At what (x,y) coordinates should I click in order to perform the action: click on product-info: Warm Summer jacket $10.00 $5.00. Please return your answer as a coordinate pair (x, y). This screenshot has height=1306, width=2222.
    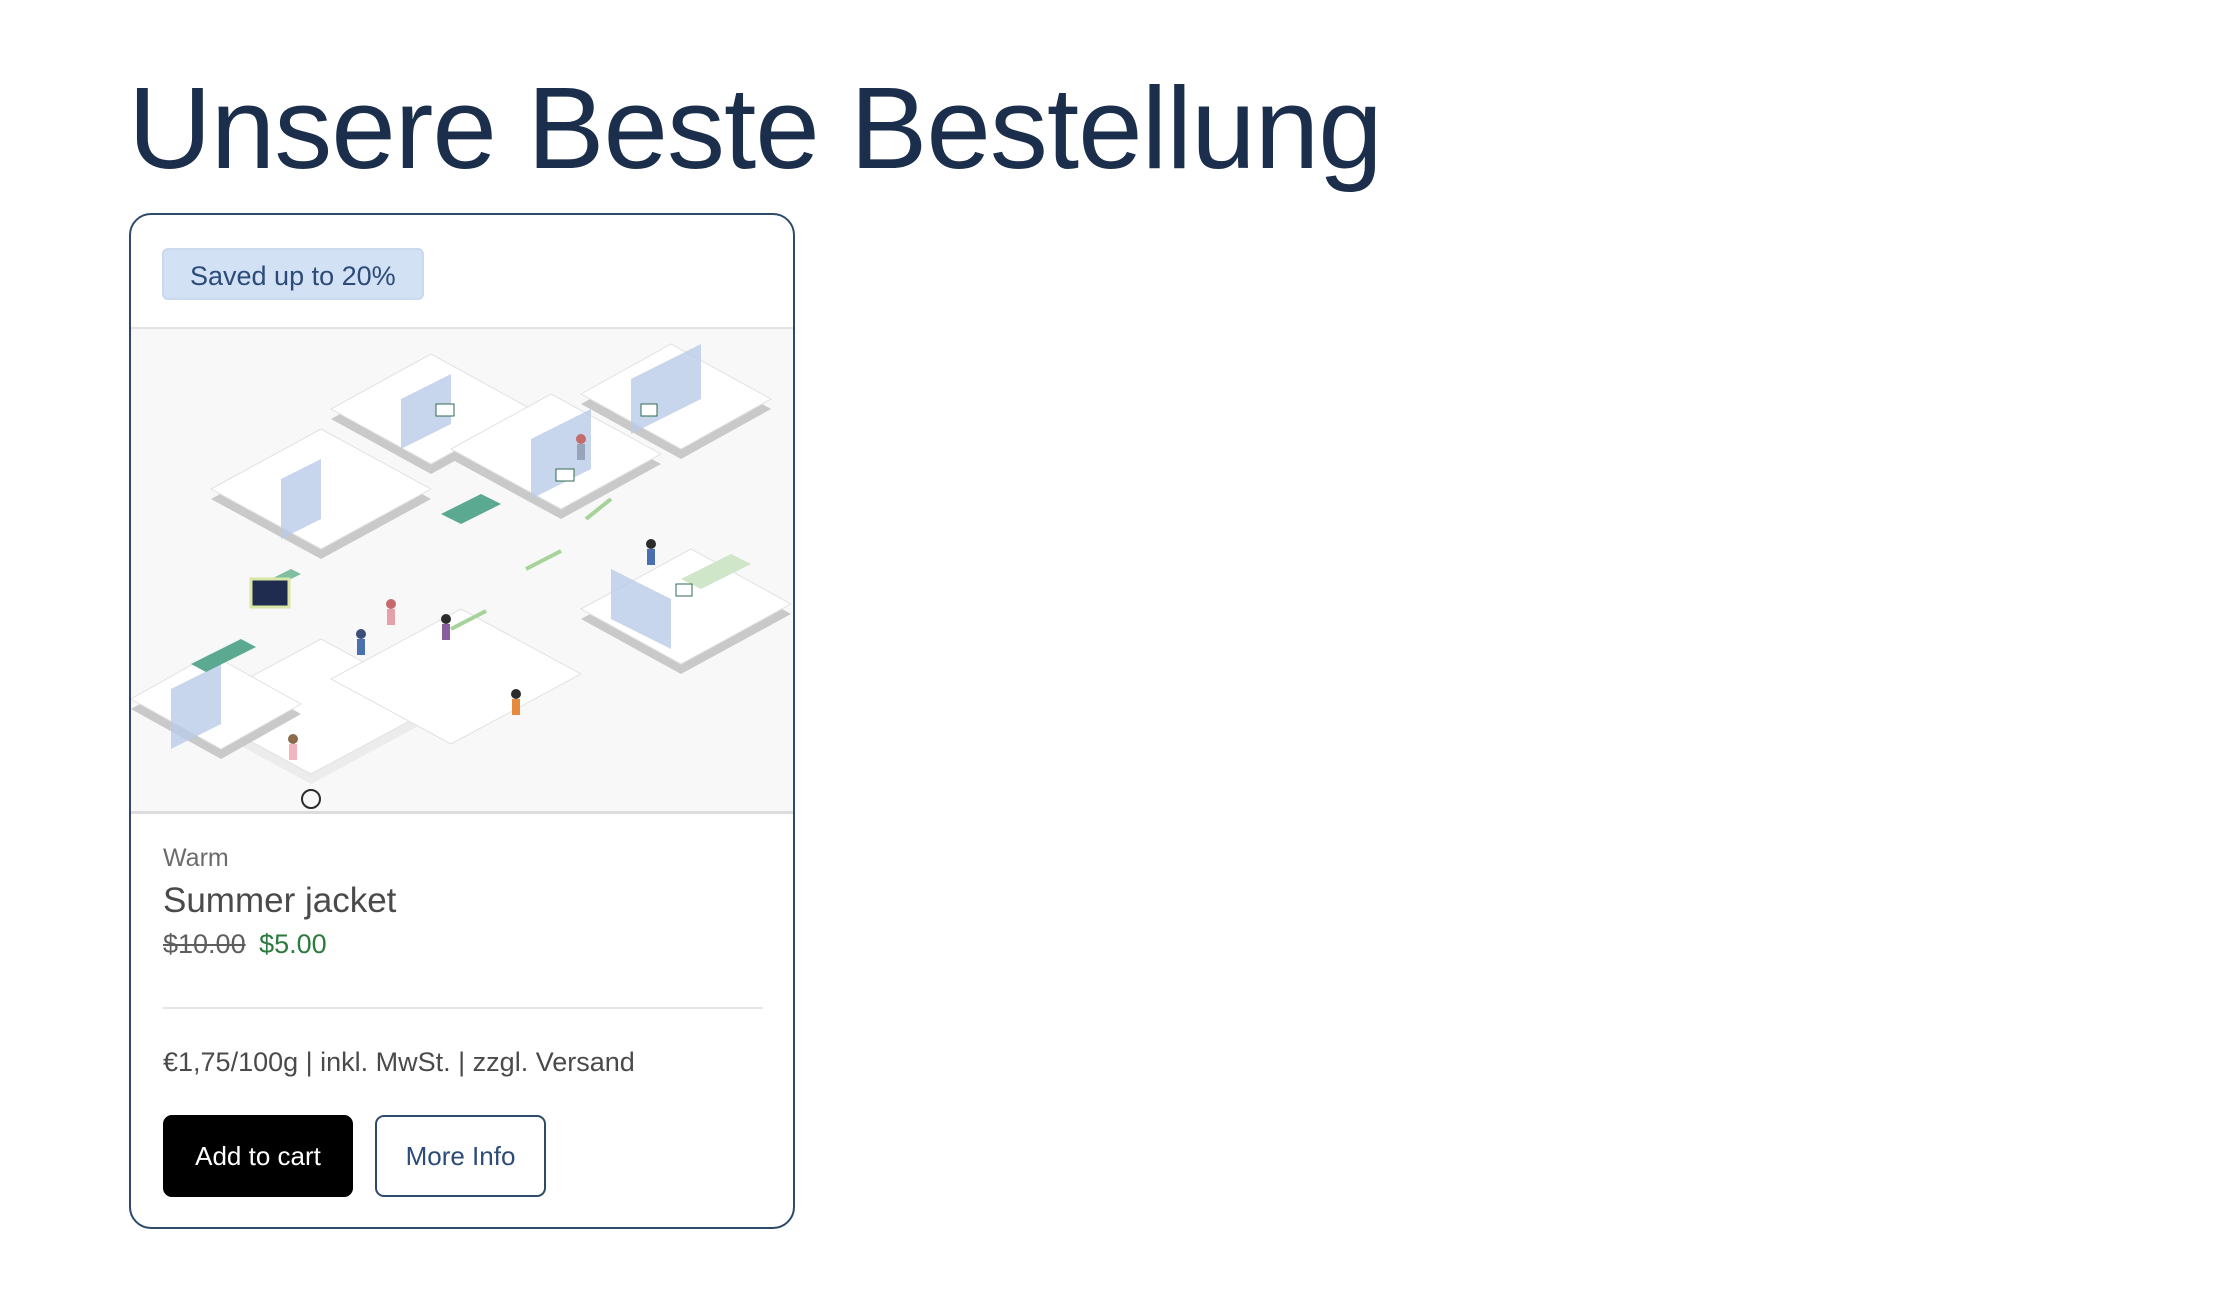
    Looking at the image, I should click on (463, 902).